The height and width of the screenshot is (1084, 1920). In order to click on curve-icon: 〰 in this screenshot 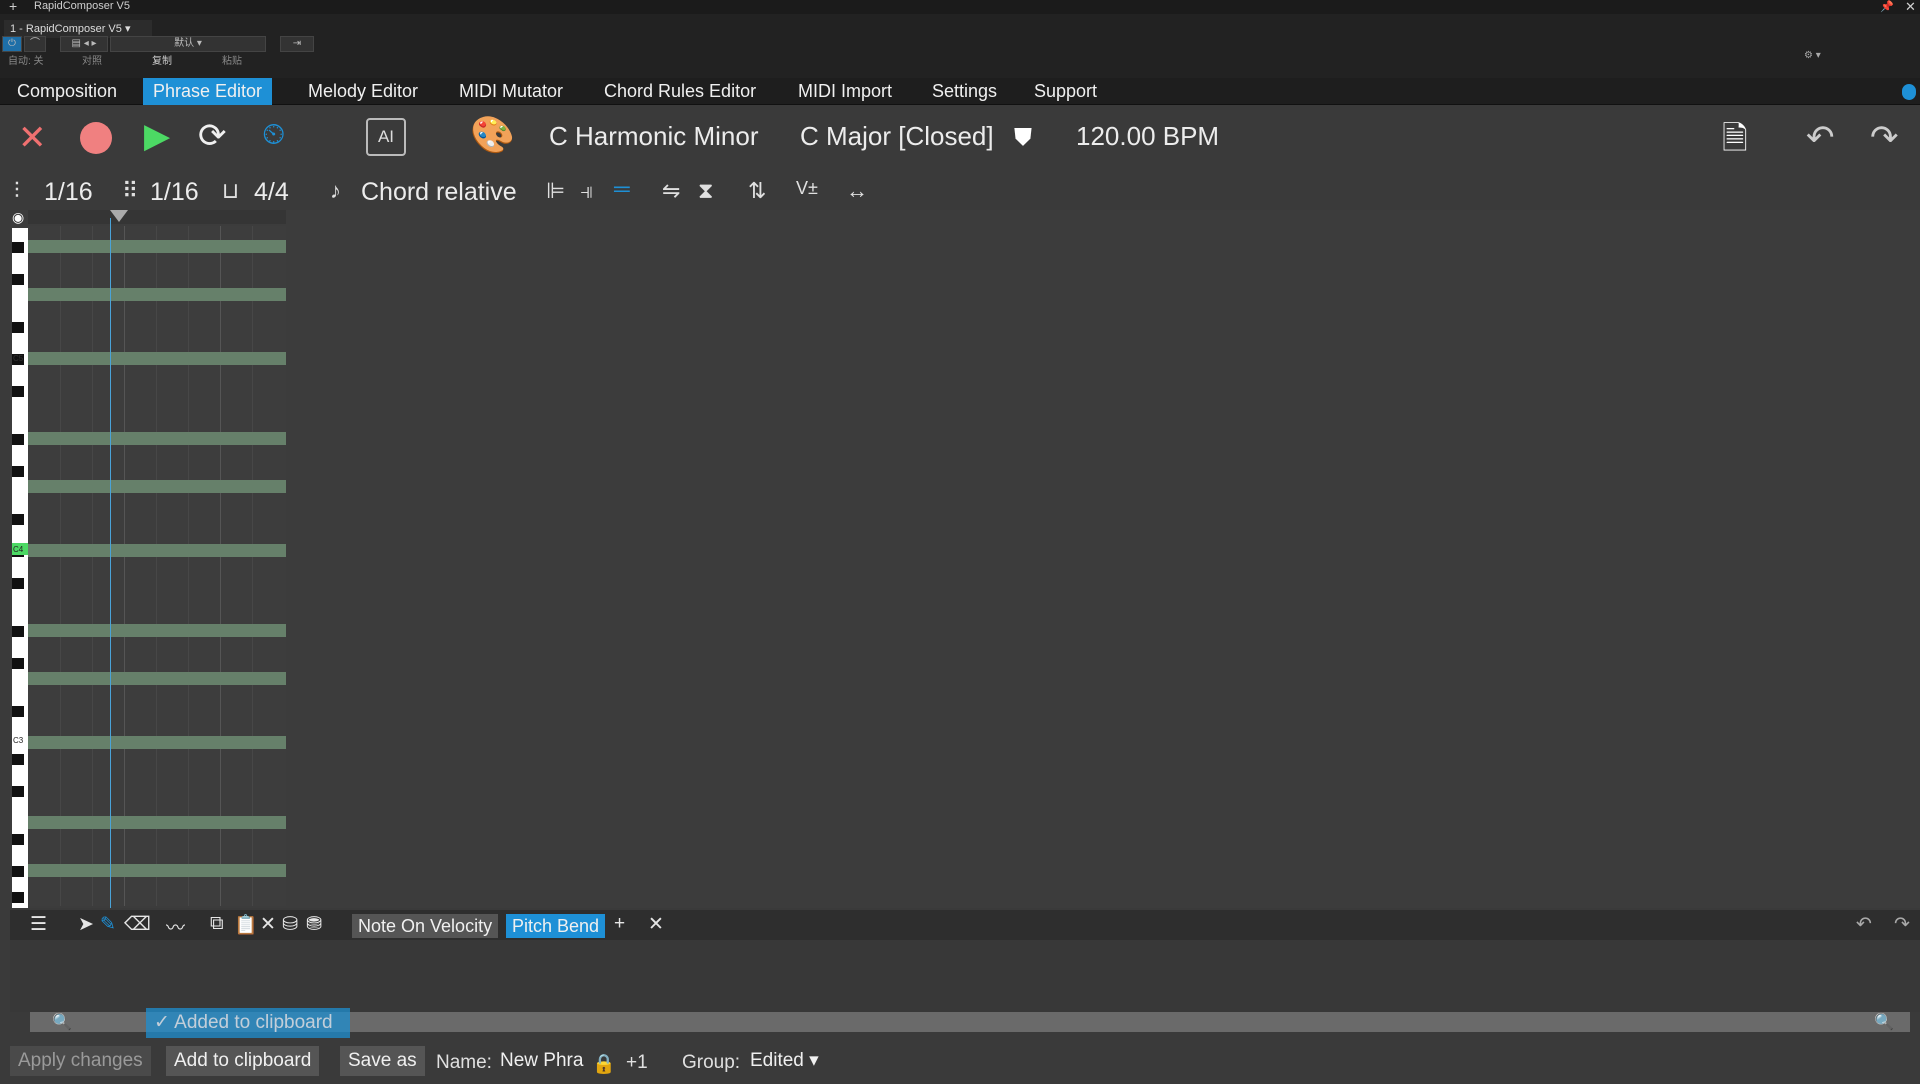, I will do `click(175, 926)`.